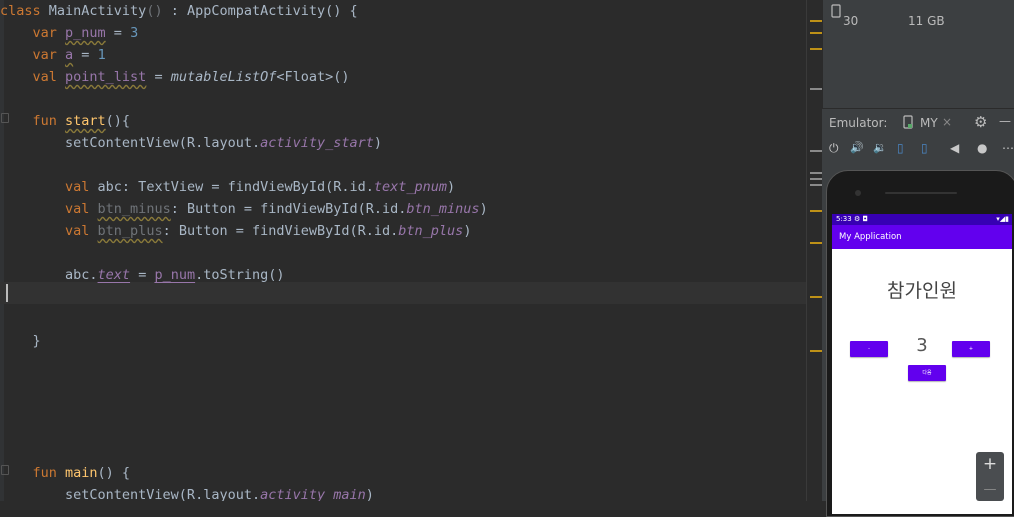 Image resolution: width=1014 pixels, height=517 pixels. Describe the element at coordinates (69, 33) in the screenshot. I see `code-line: var p_num = 3` at that location.